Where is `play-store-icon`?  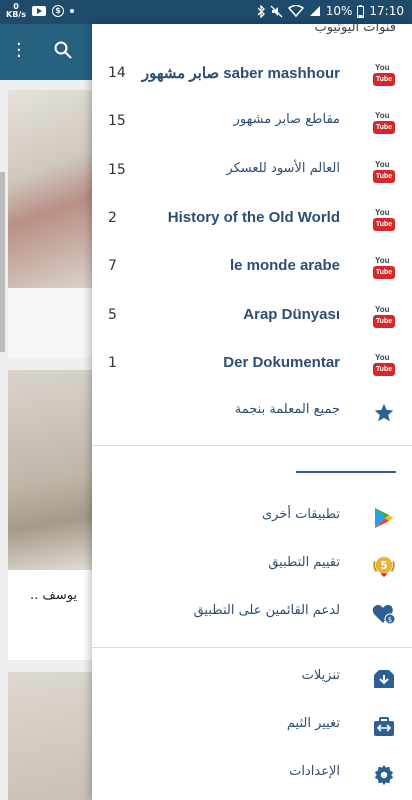 play-store-icon is located at coordinates (384, 518).